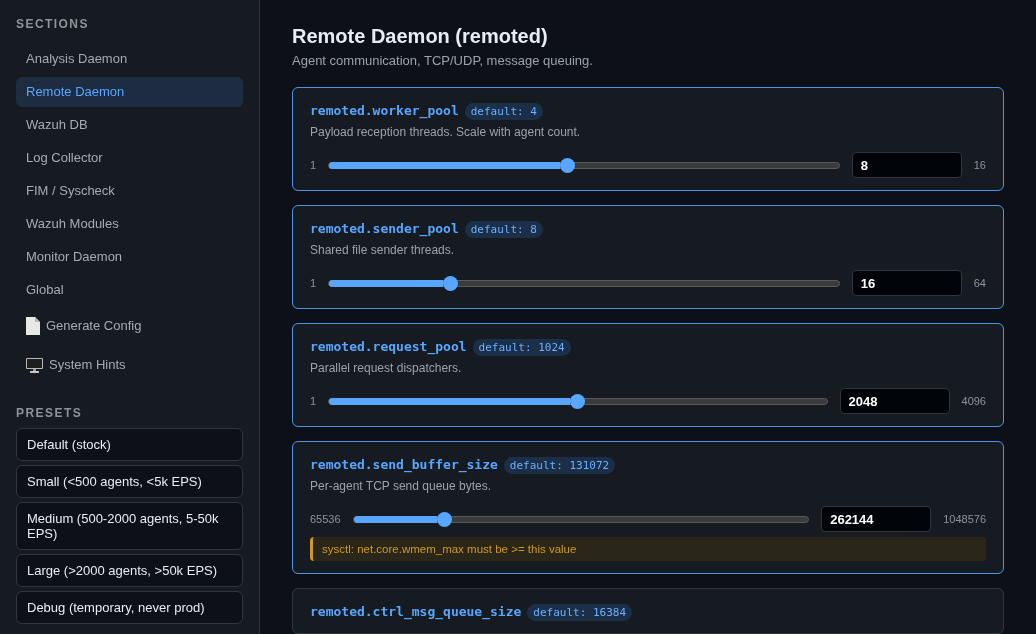  I want to click on page-title: Remote Daemon (remoted), so click(420, 36).